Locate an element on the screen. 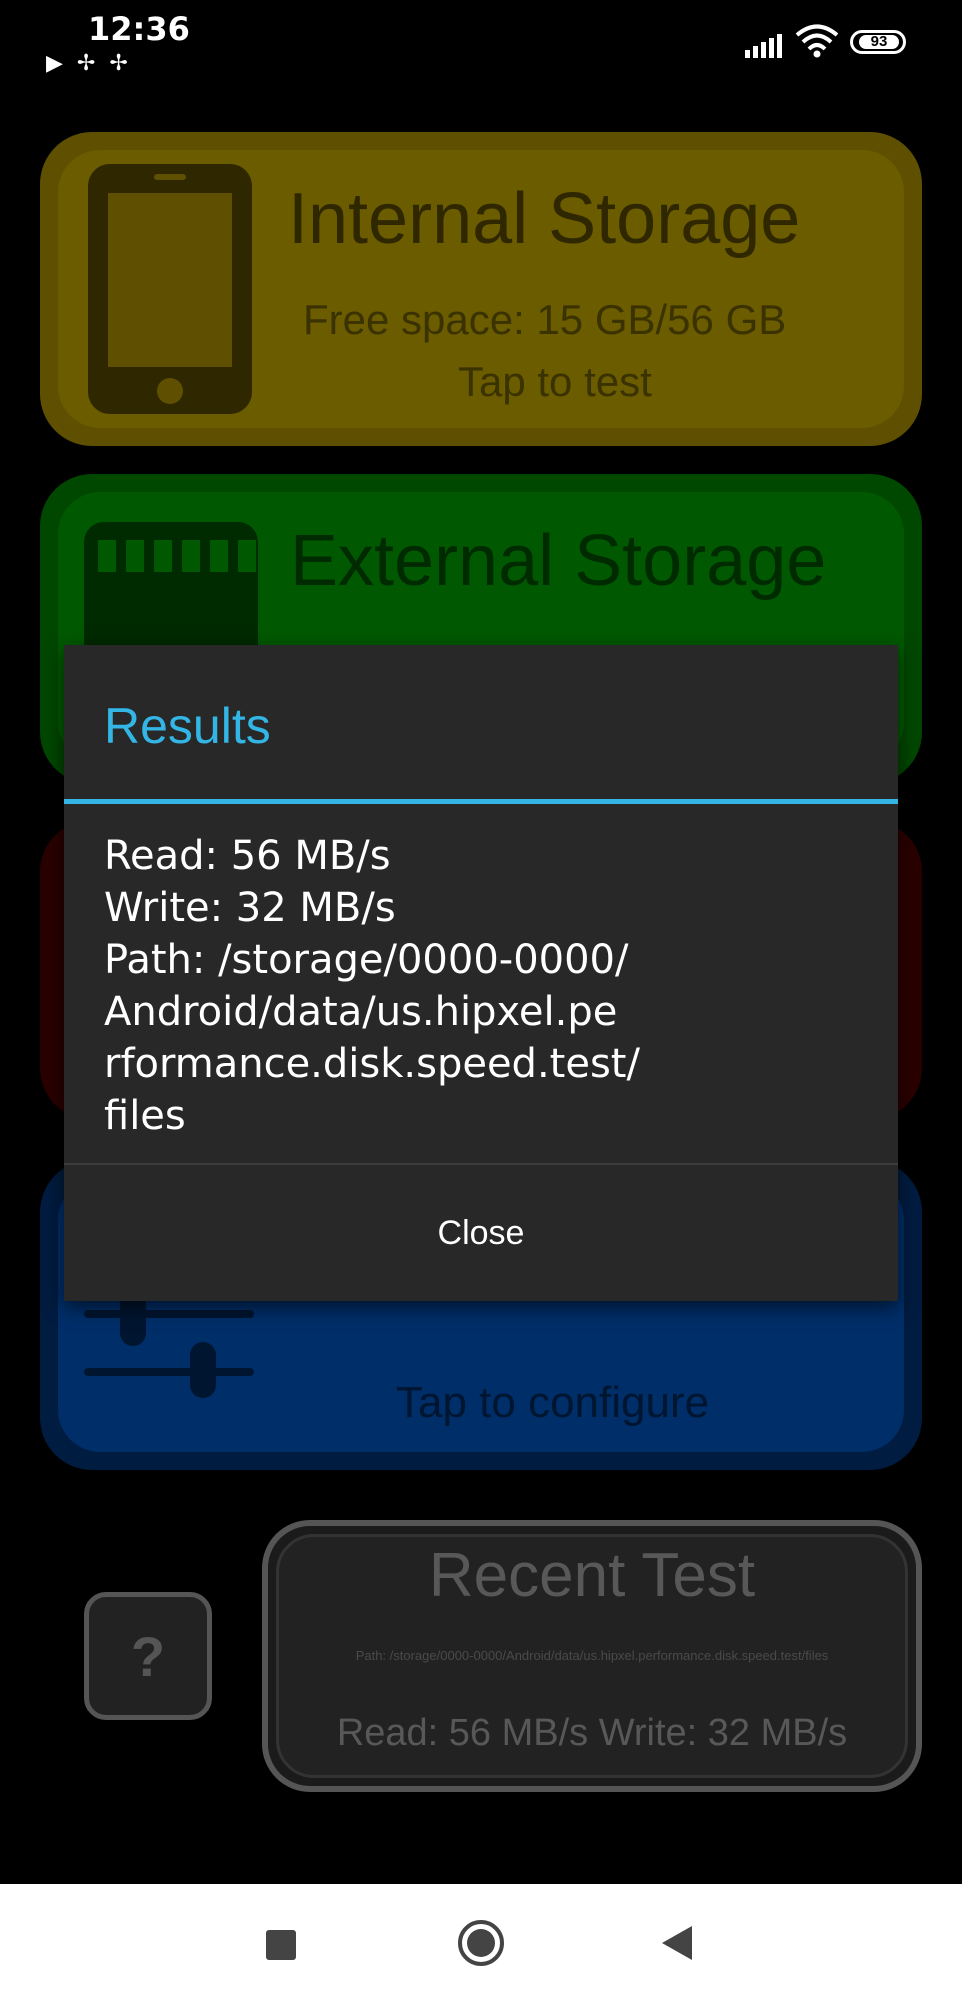 The width and height of the screenshot is (962, 2000). recents-icon is located at coordinates (281, 1945).